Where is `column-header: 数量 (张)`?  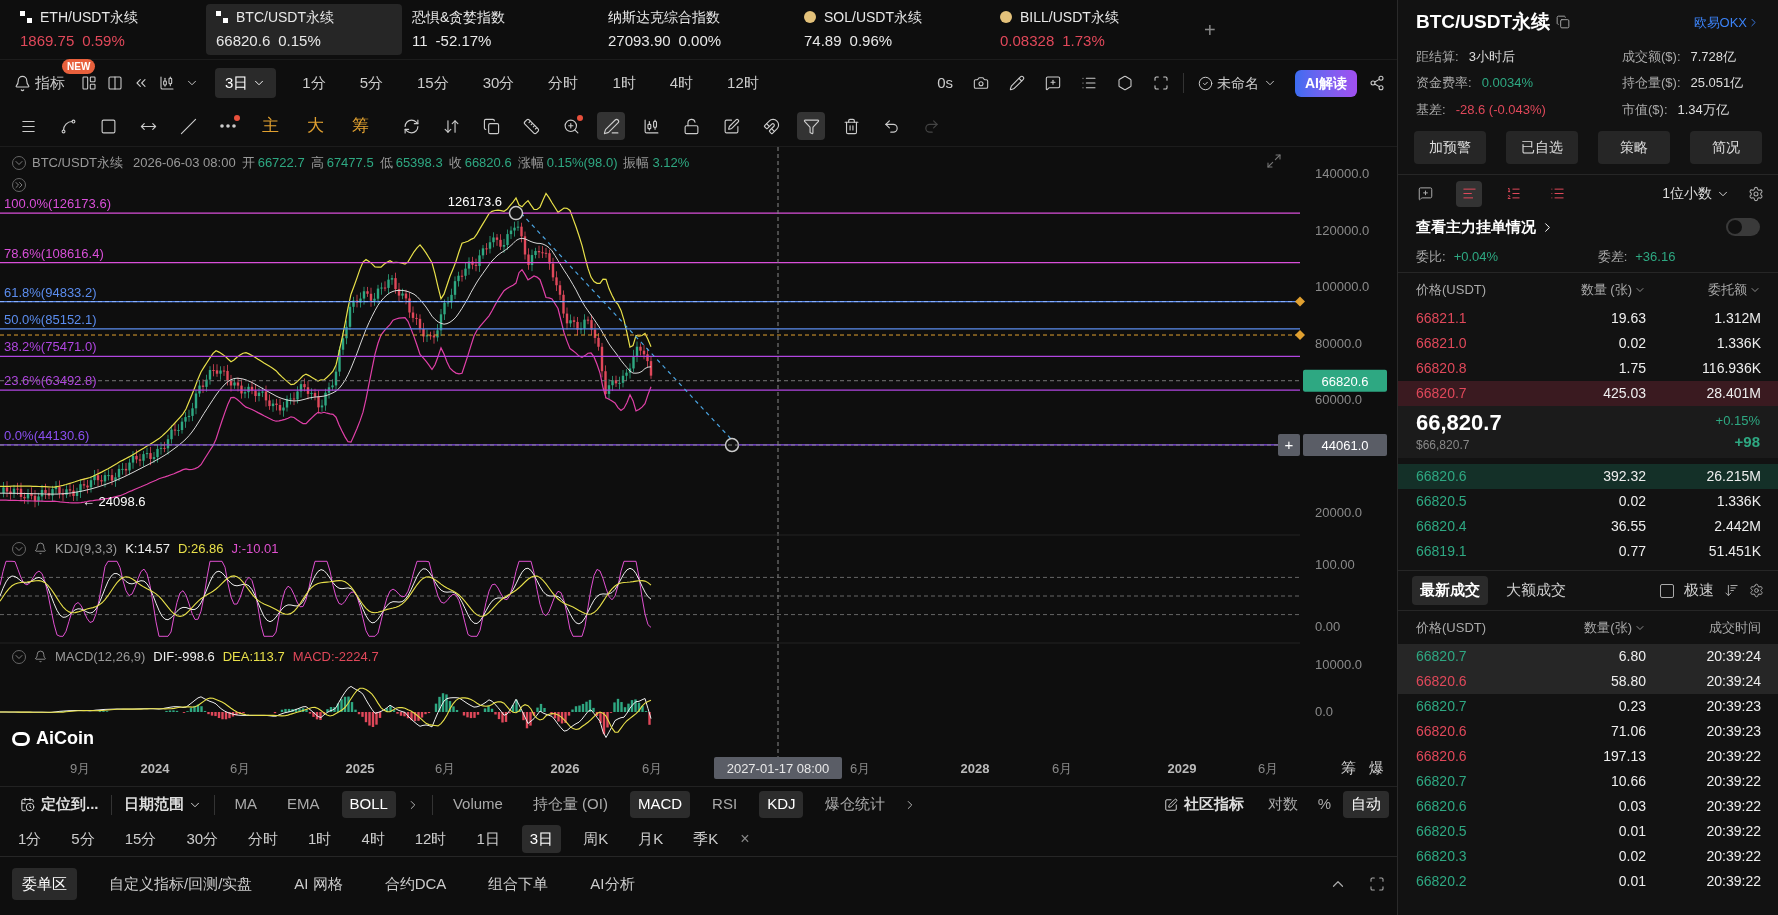
column-header: 数量 (张) is located at coordinates (1591, 289).